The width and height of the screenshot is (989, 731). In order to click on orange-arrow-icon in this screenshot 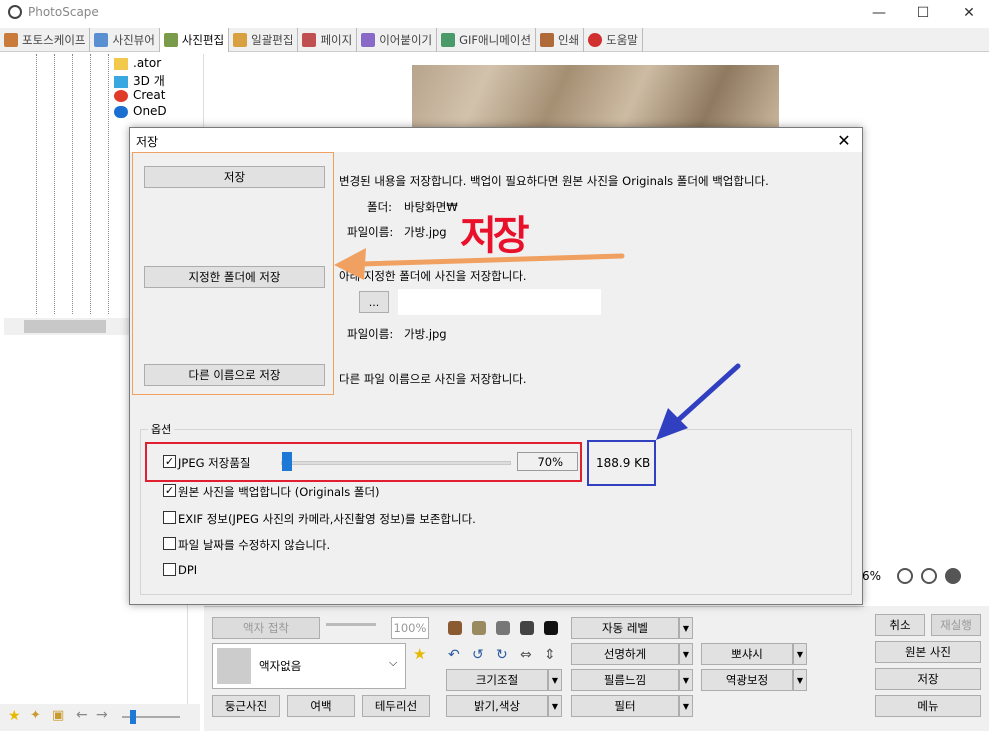, I will do `click(479, 264)`.